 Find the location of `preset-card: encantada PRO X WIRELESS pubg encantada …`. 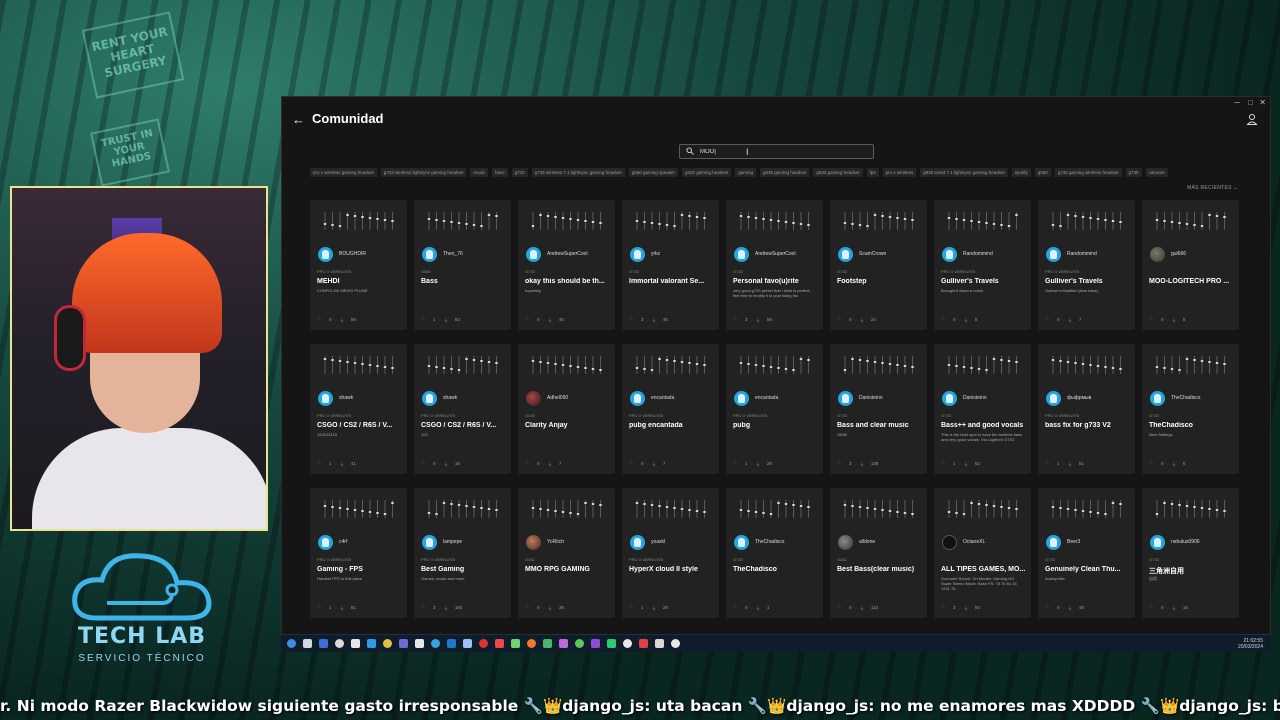

preset-card: encantada PRO X WIRELESS pubg encantada … is located at coordinates (670, 409).